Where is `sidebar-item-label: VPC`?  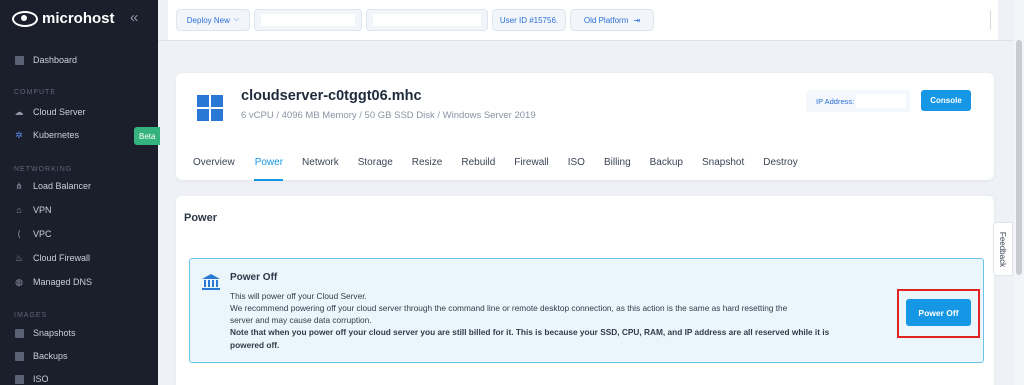 sidebar-item-label: VPC is located at coordinates (42, 234).